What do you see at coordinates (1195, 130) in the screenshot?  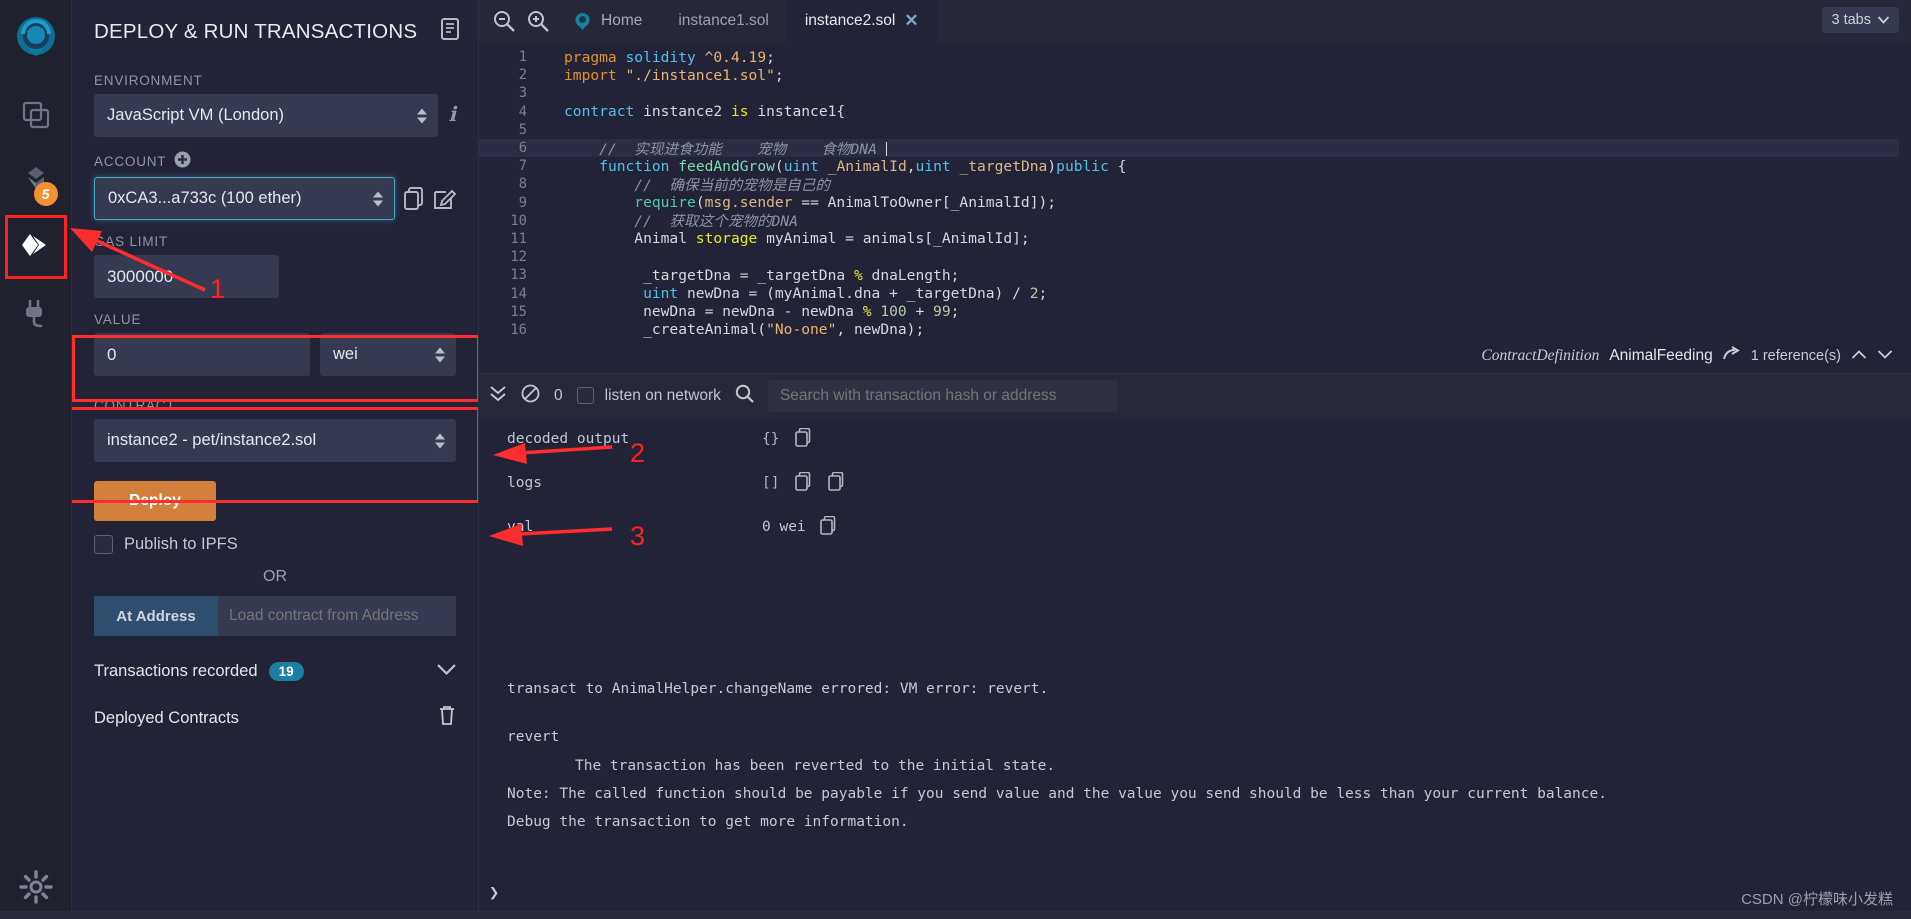 I see `code-line: 5` at bounding box center [1195, 130].